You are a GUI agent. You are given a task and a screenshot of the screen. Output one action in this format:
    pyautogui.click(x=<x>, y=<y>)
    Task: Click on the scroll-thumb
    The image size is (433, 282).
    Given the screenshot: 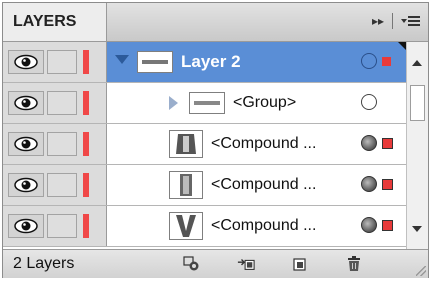 What is the action you would take?
    pyautogui.click(x=417, y=103)
    